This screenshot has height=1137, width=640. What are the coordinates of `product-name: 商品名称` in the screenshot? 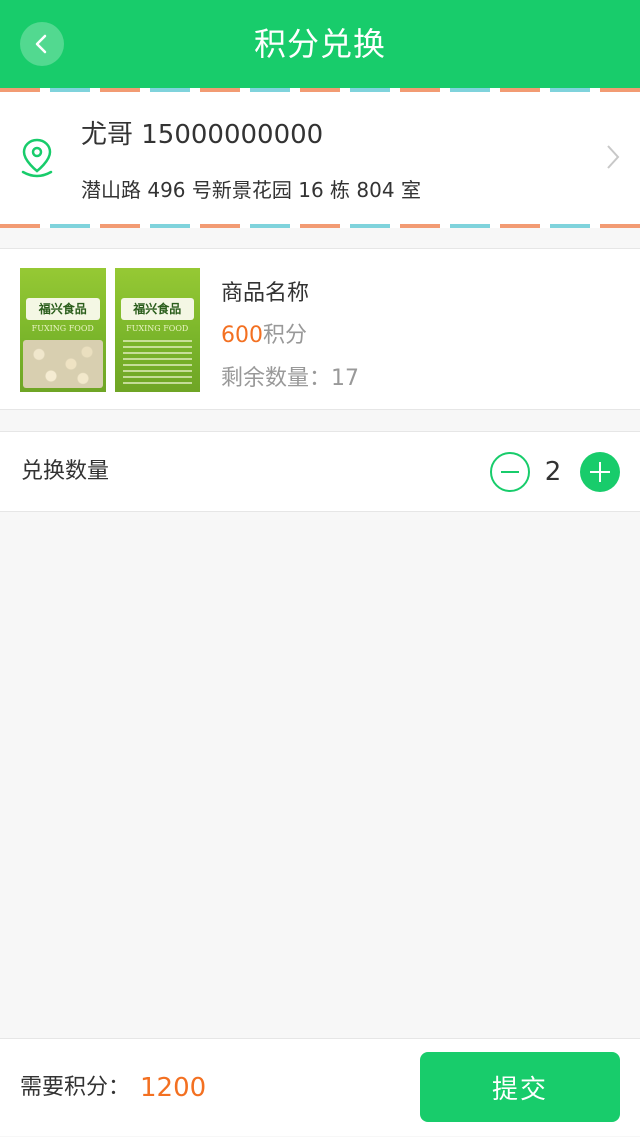 It's located at (265, 293).